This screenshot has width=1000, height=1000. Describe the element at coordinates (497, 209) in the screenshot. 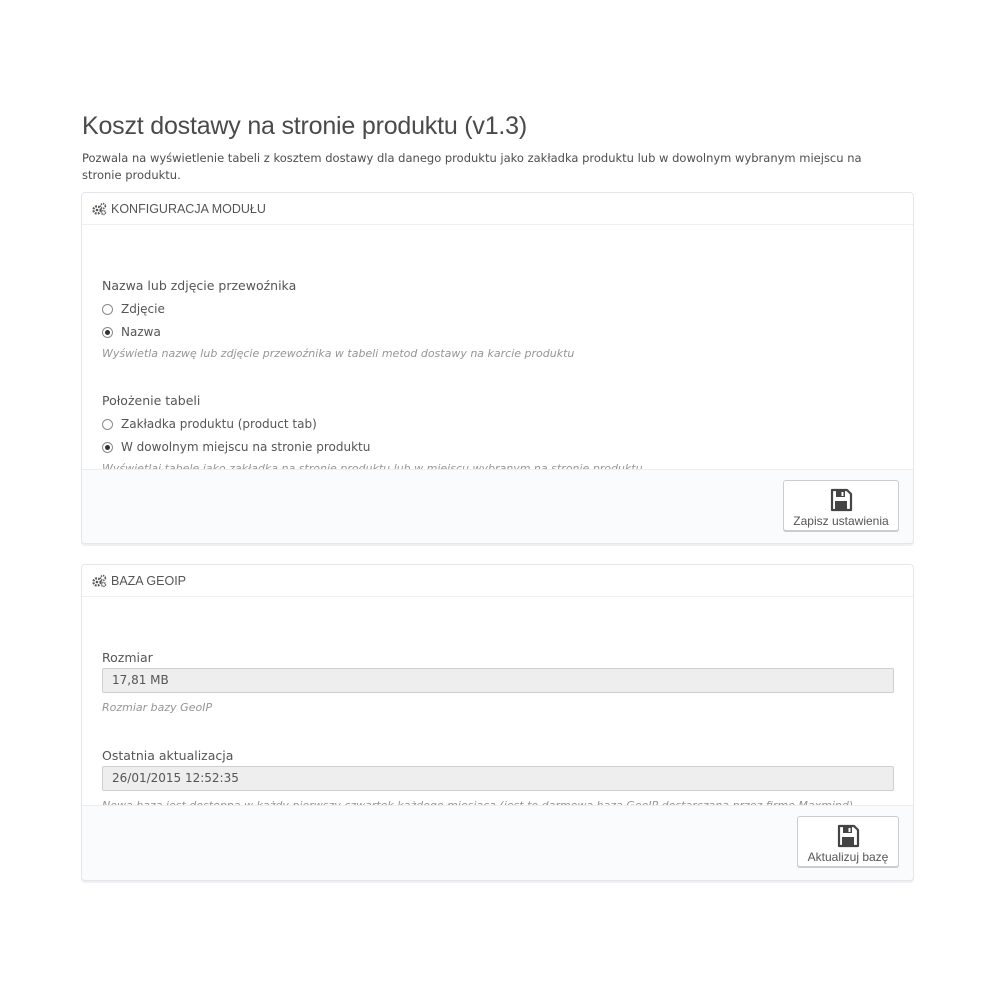

I see `config-panel-heading: KONFIGURACJA MODUŁU` at that location.